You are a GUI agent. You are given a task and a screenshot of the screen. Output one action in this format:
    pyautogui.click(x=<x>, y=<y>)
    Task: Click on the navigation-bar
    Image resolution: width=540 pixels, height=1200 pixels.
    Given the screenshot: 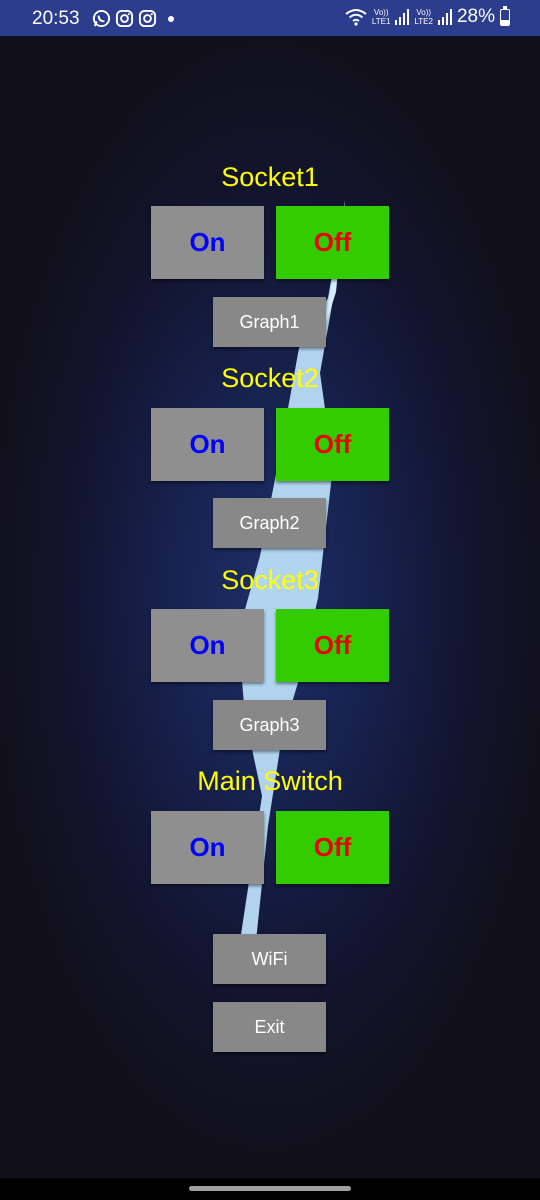 What is the action you would take?
    pyautogui.click(x=270, y=1189)
    